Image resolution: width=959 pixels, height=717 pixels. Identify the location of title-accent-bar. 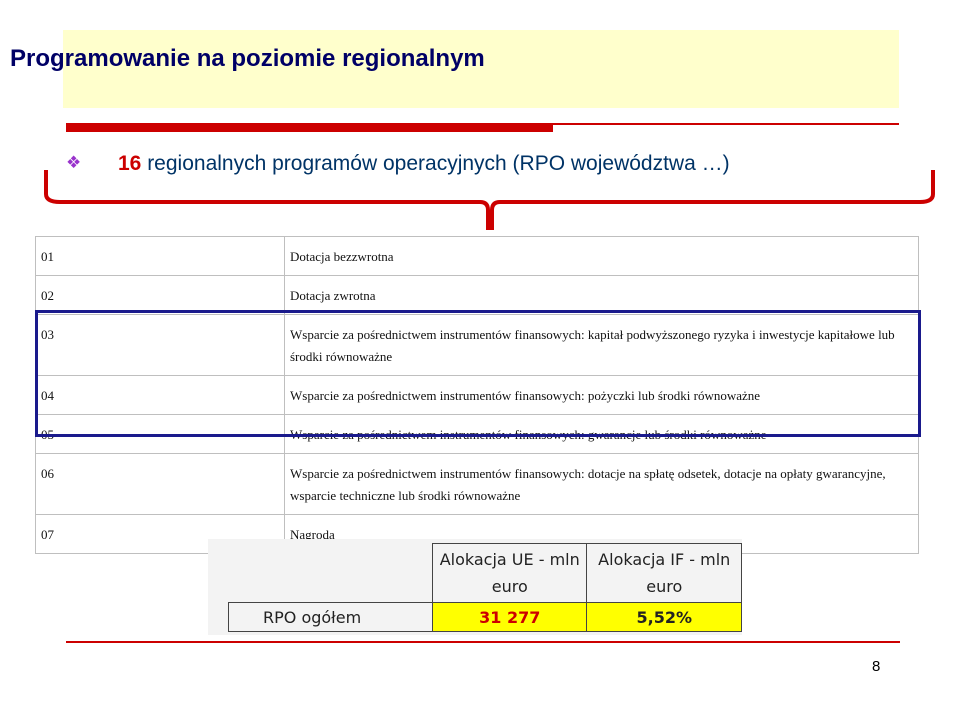
(309, 128).